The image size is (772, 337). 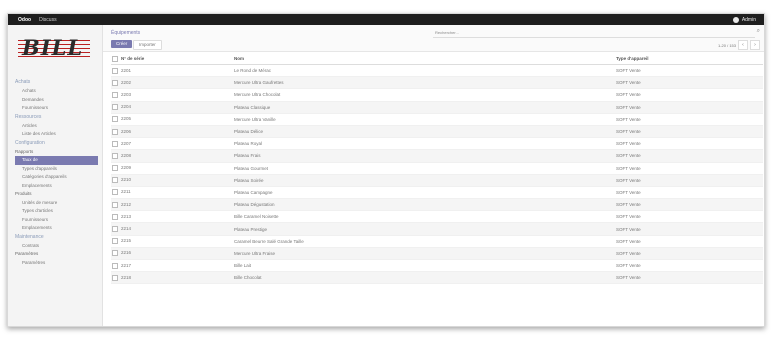 I want to click on sidebar-item: Types d'appareils, so click(x=55, y=169).